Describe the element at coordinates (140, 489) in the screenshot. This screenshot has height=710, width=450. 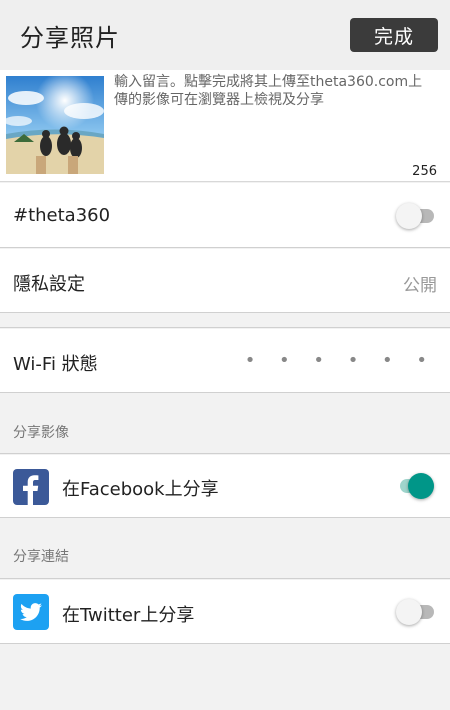
I see `facebook-label: 在Facebook上分享` at that location.